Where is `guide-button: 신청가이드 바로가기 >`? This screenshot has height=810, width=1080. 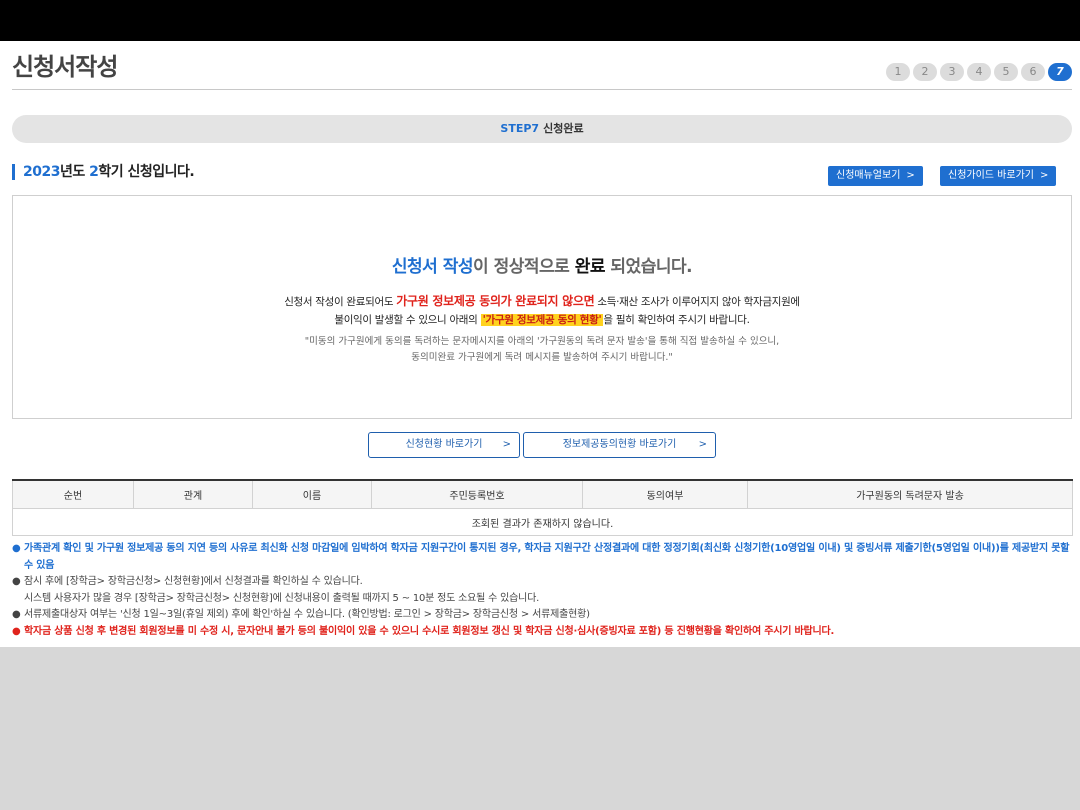 guide-button: 신청가이드 바로가기 > is located at coordinates (998, 176).